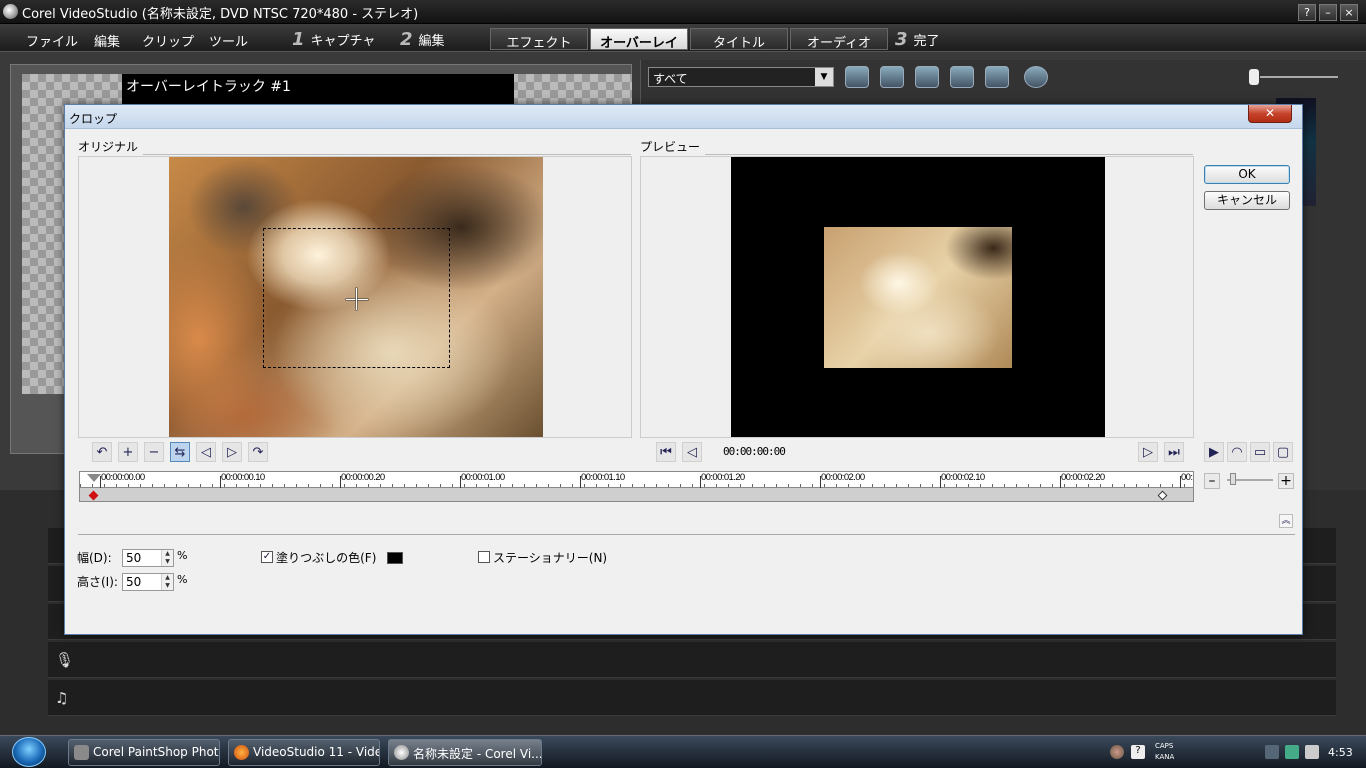  I want to click on preview-frame, so click(918, 297).